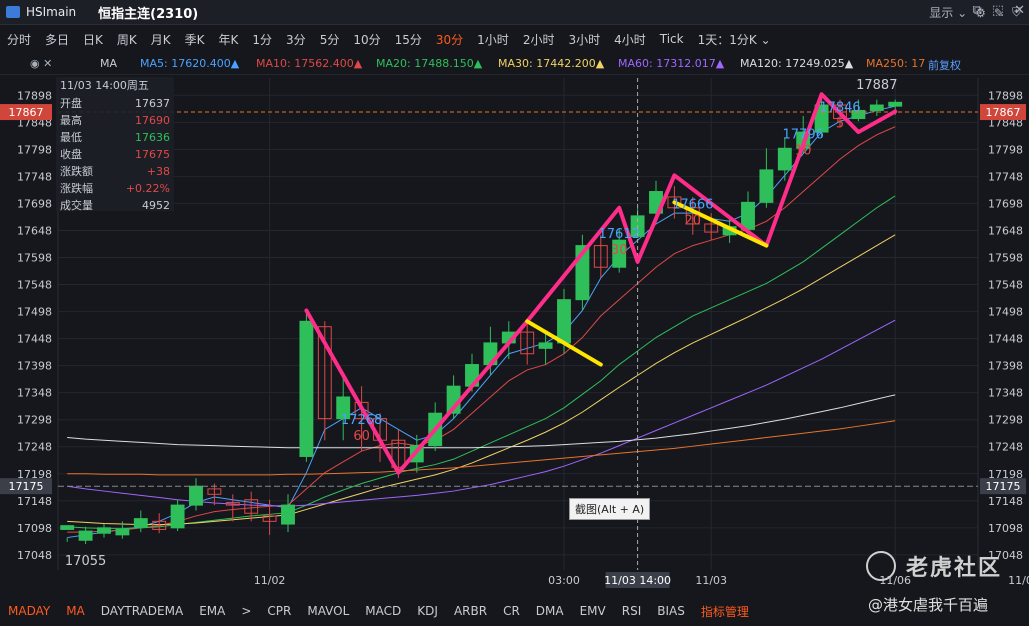 The height and width of the screenshot is (626, 1029). What do you see at coordinates (1005, 366) in the screenshot?
I see `y-tick-label-right: 17398` at bounding box center [1005, 366].